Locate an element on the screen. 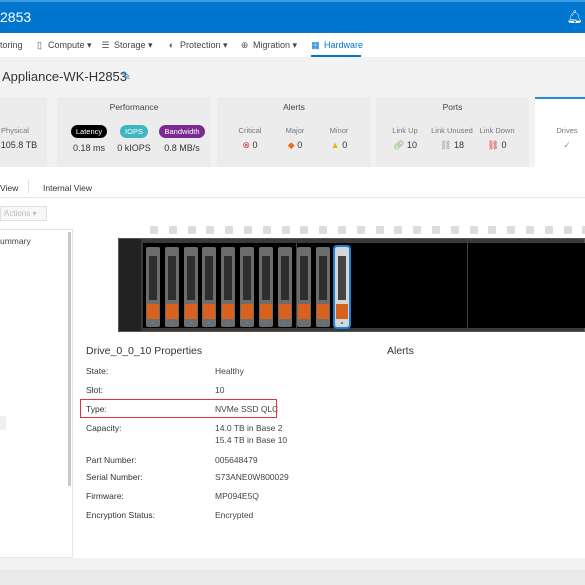 The image size is (585, 585). metric-value: 0 kIOPS is located at coordinates (134, 148).